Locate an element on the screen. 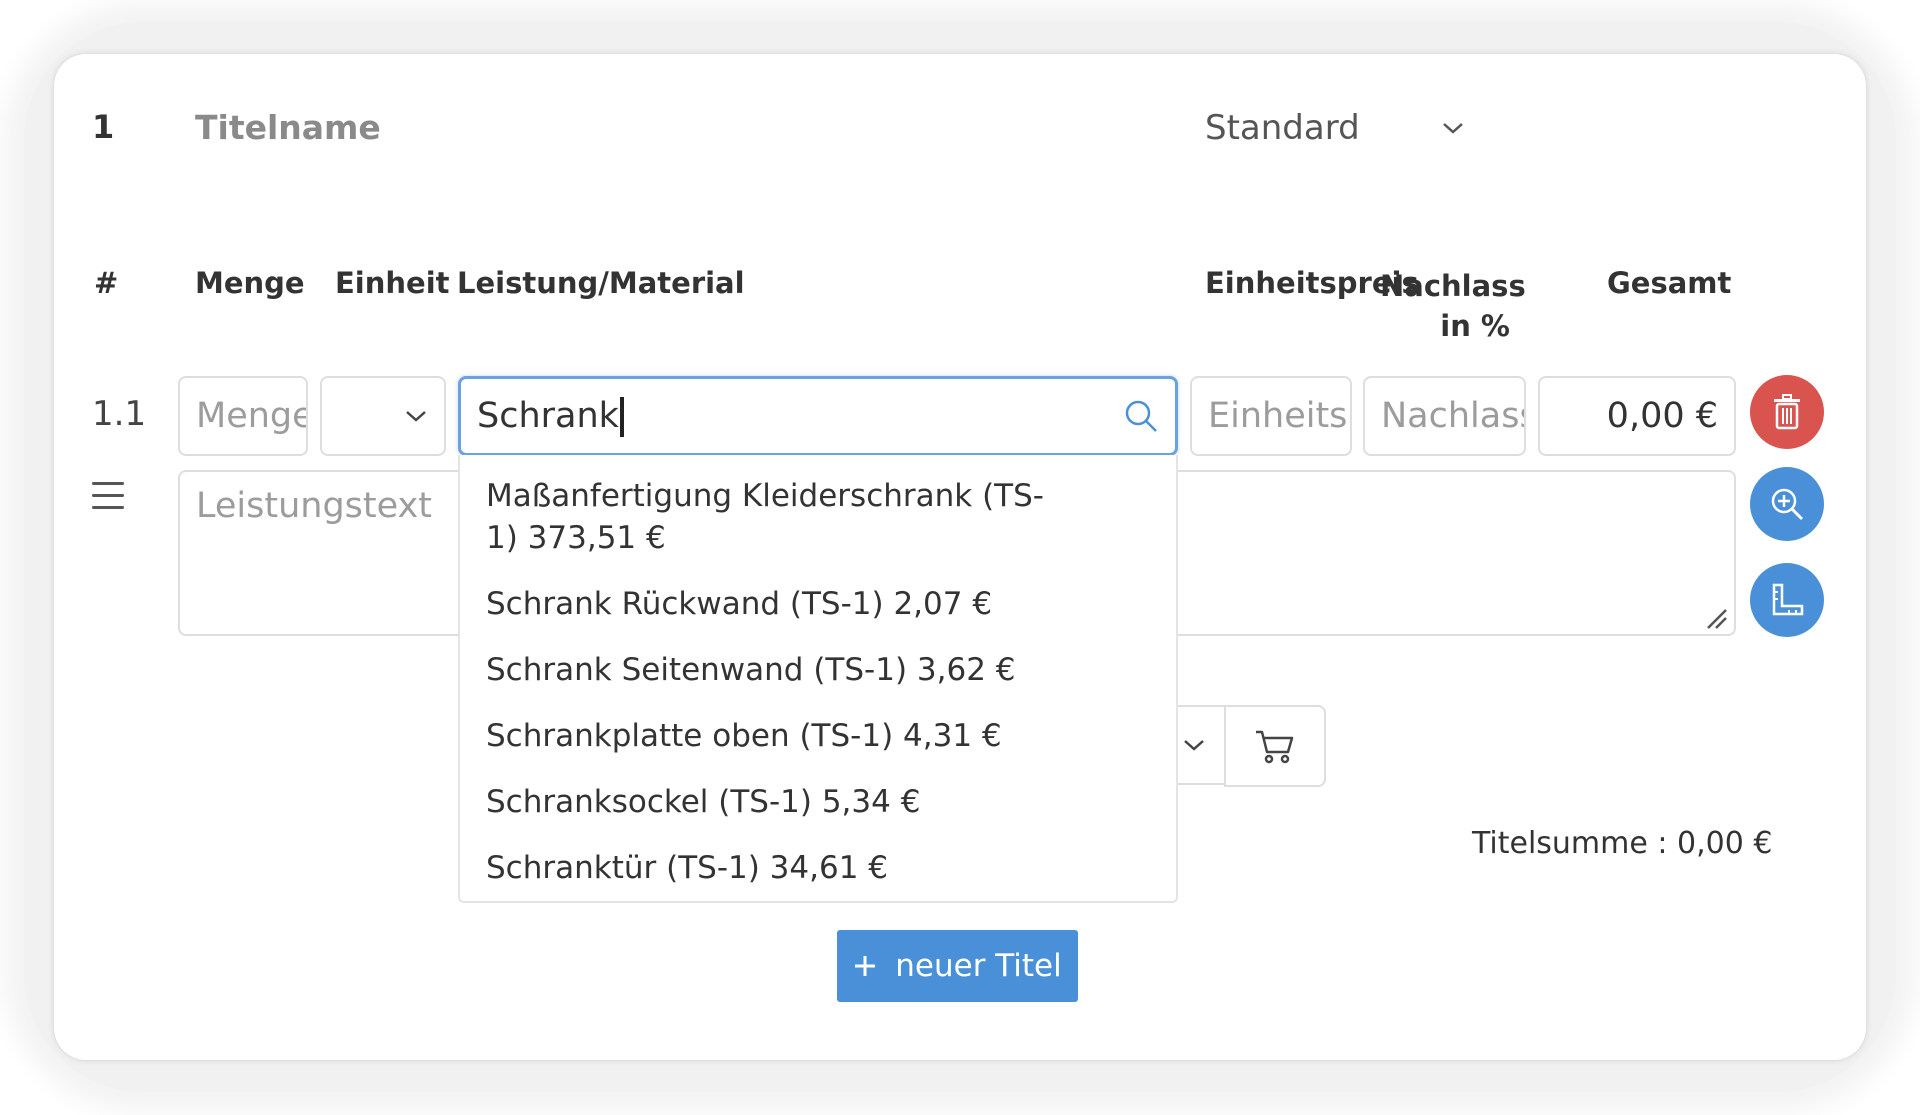  suggestion-item: Schrankplatte oben (TS-1) 4,31 € is located at coordinates (818, 736).